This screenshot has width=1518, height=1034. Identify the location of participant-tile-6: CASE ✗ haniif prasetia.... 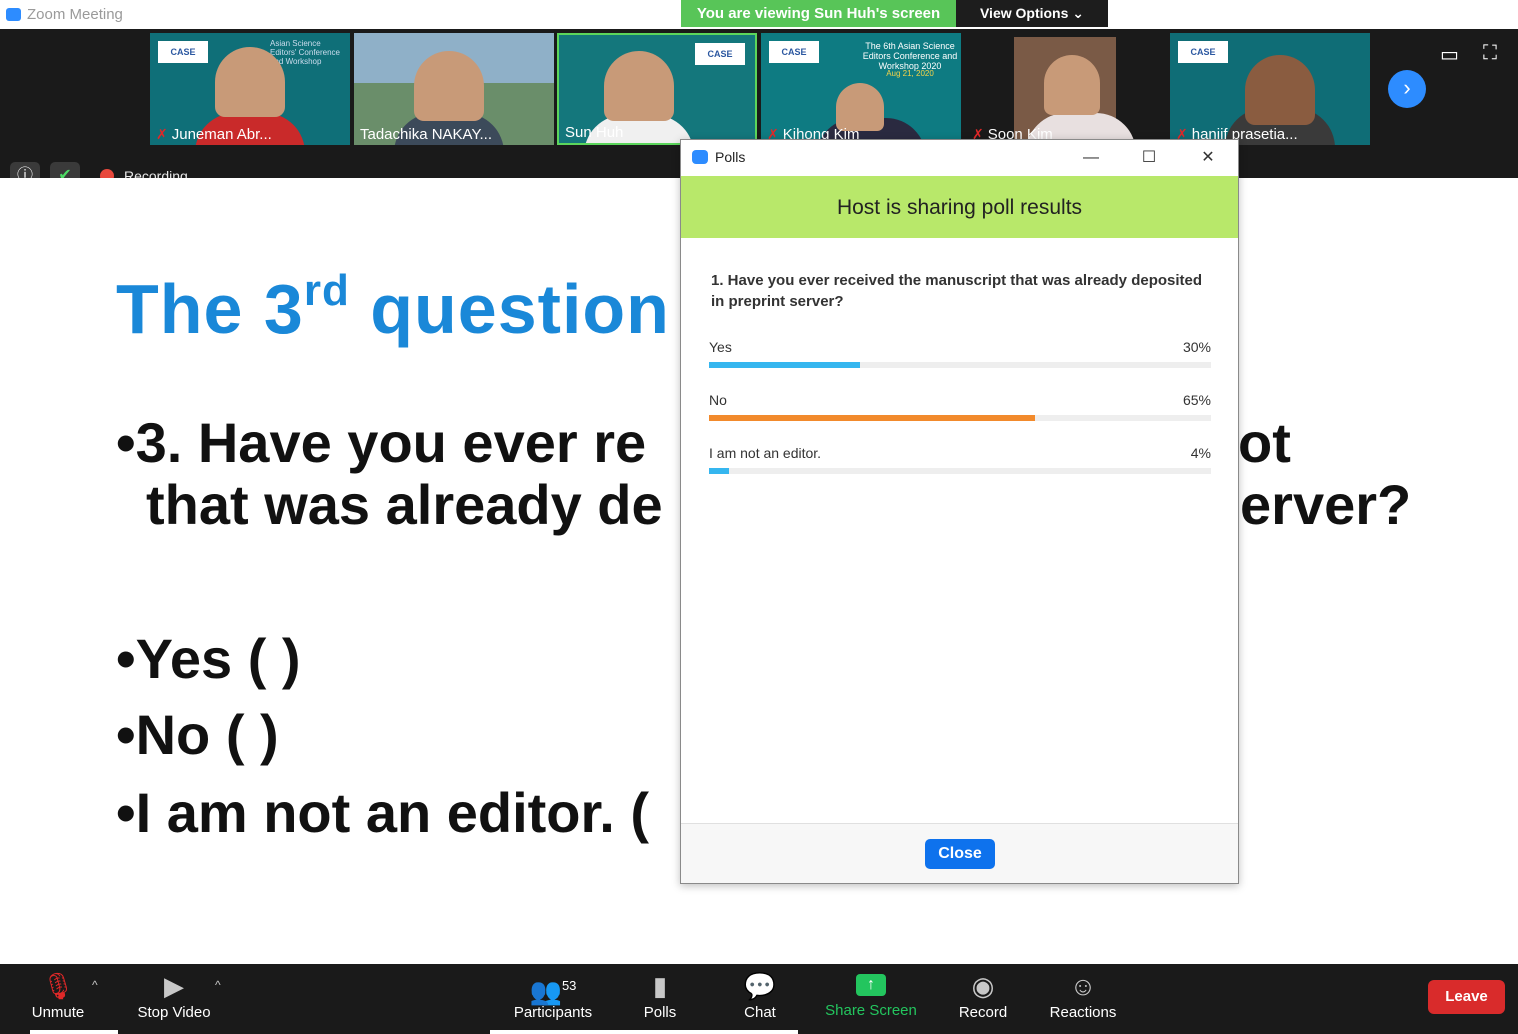
(1270, 89).